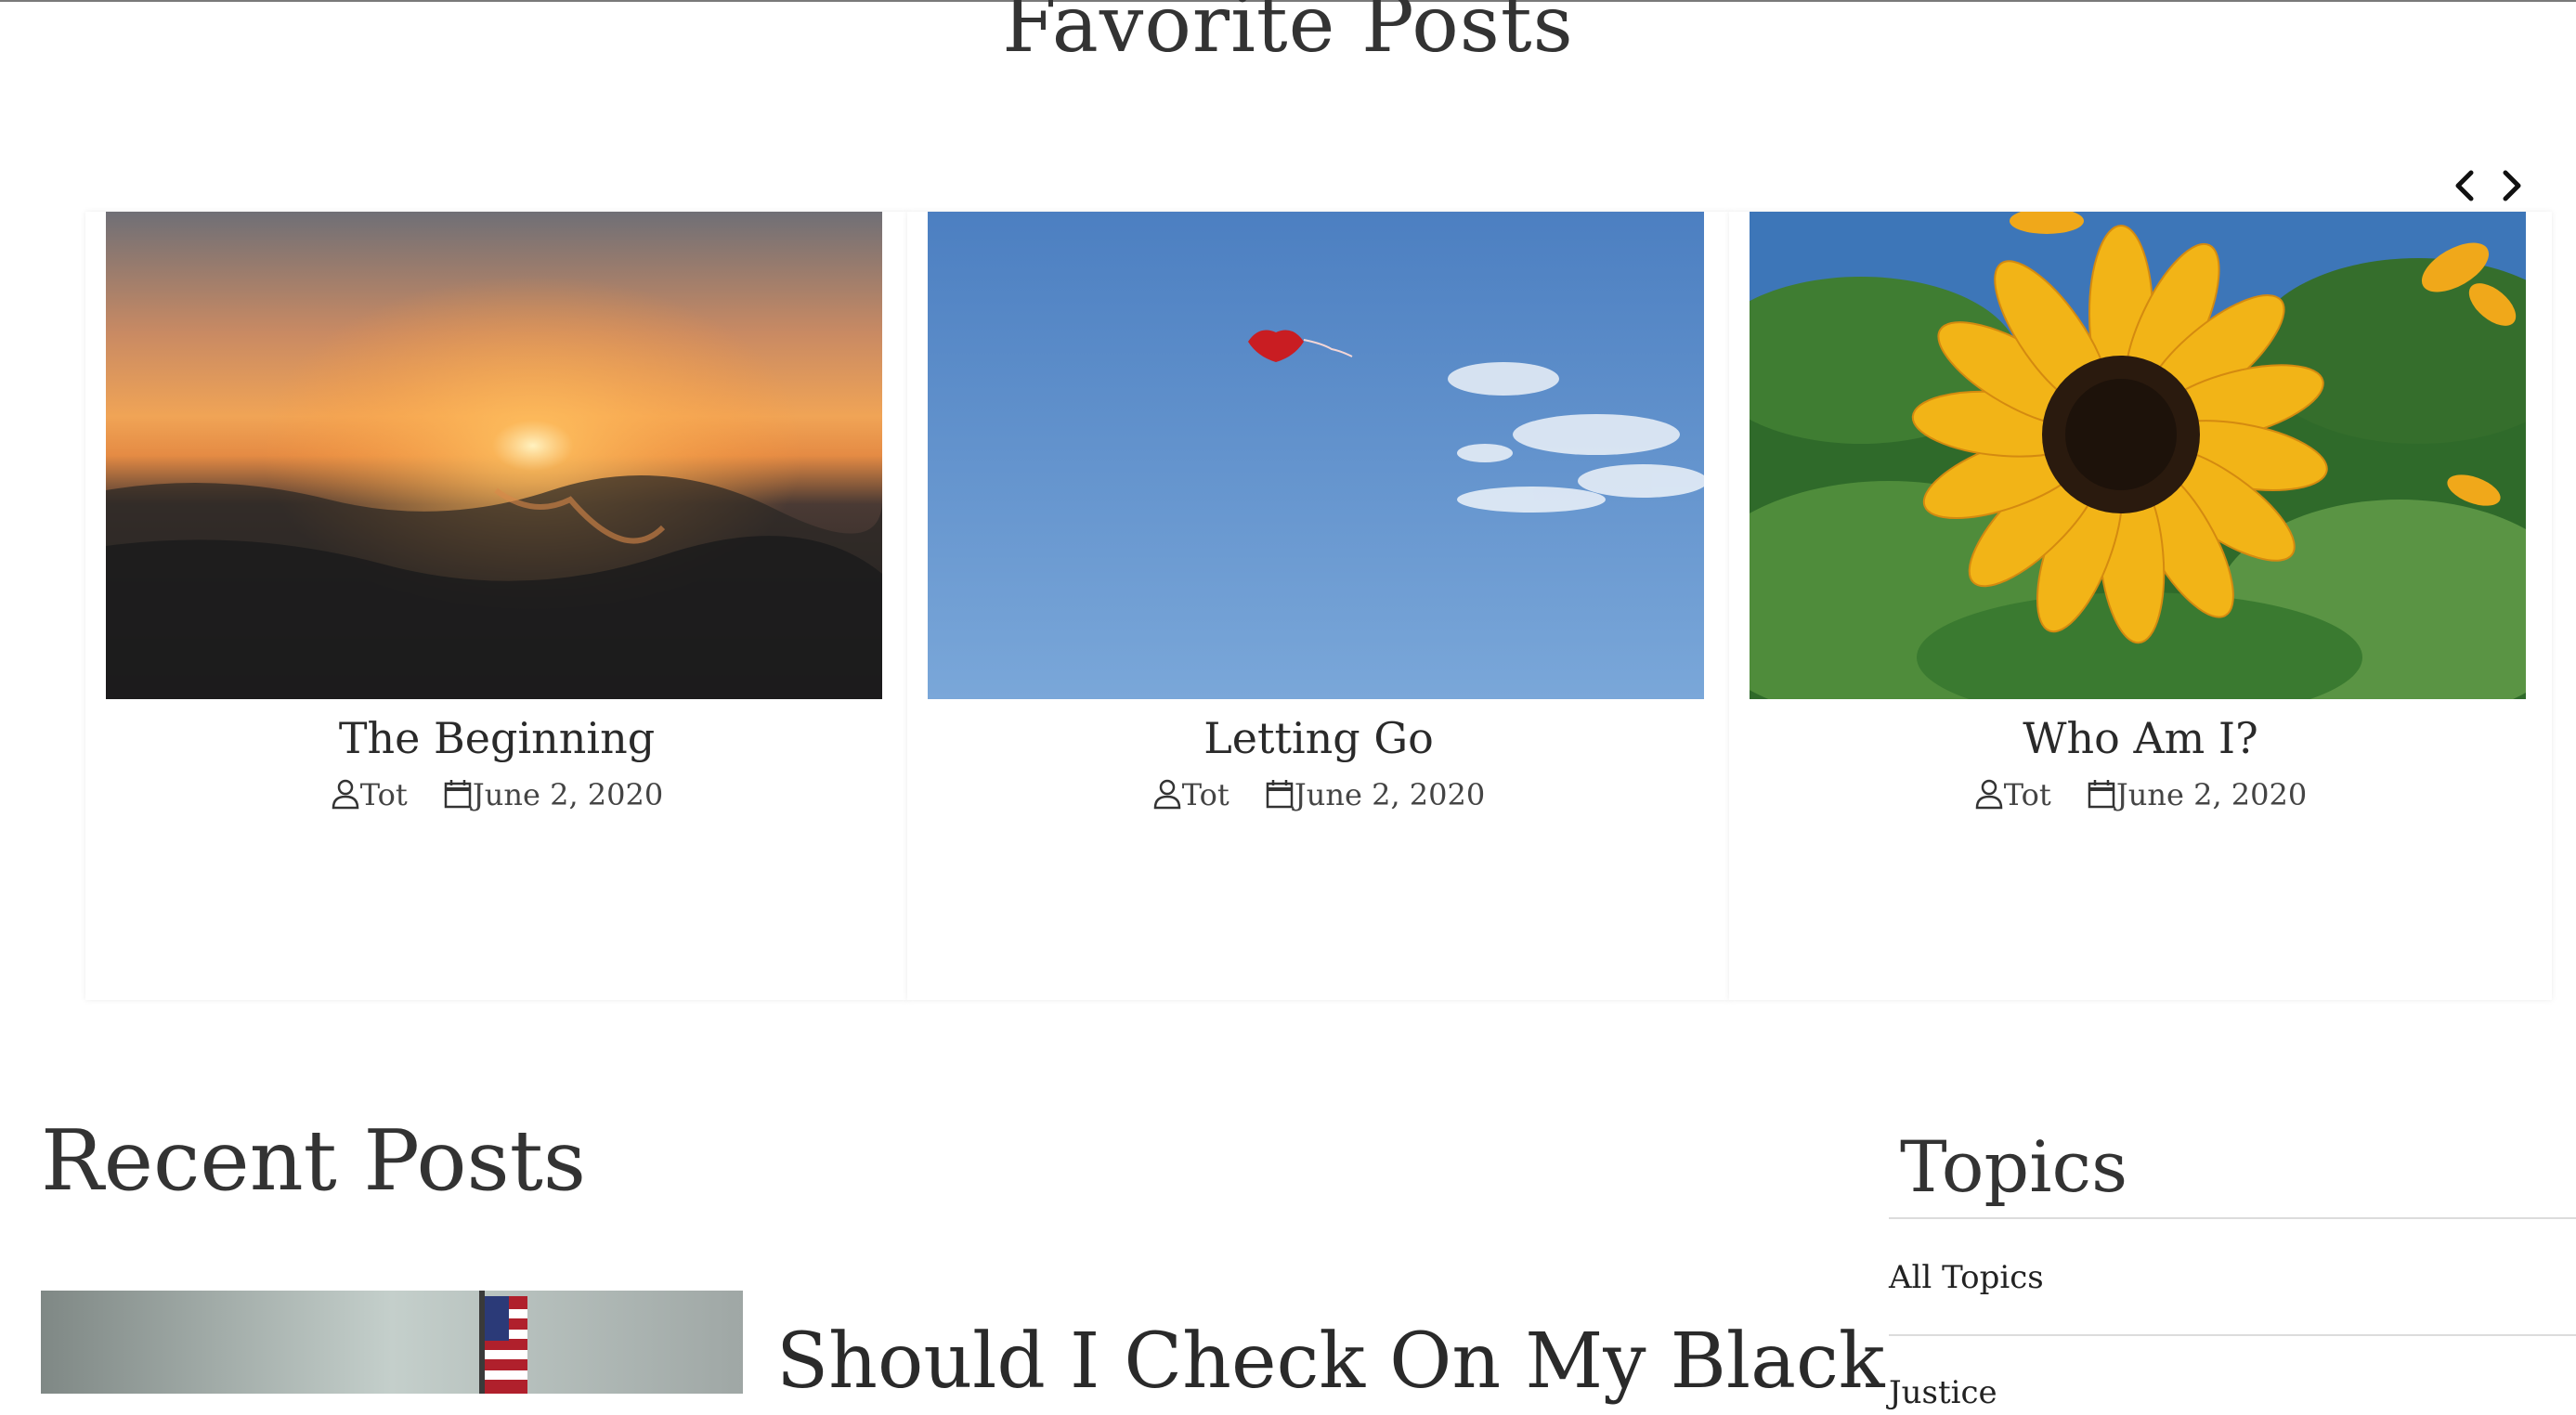 Image resolution: width=2576 pixels, height=1415 pixels. I want to click on carousel-next-button, so click(2511, 185).